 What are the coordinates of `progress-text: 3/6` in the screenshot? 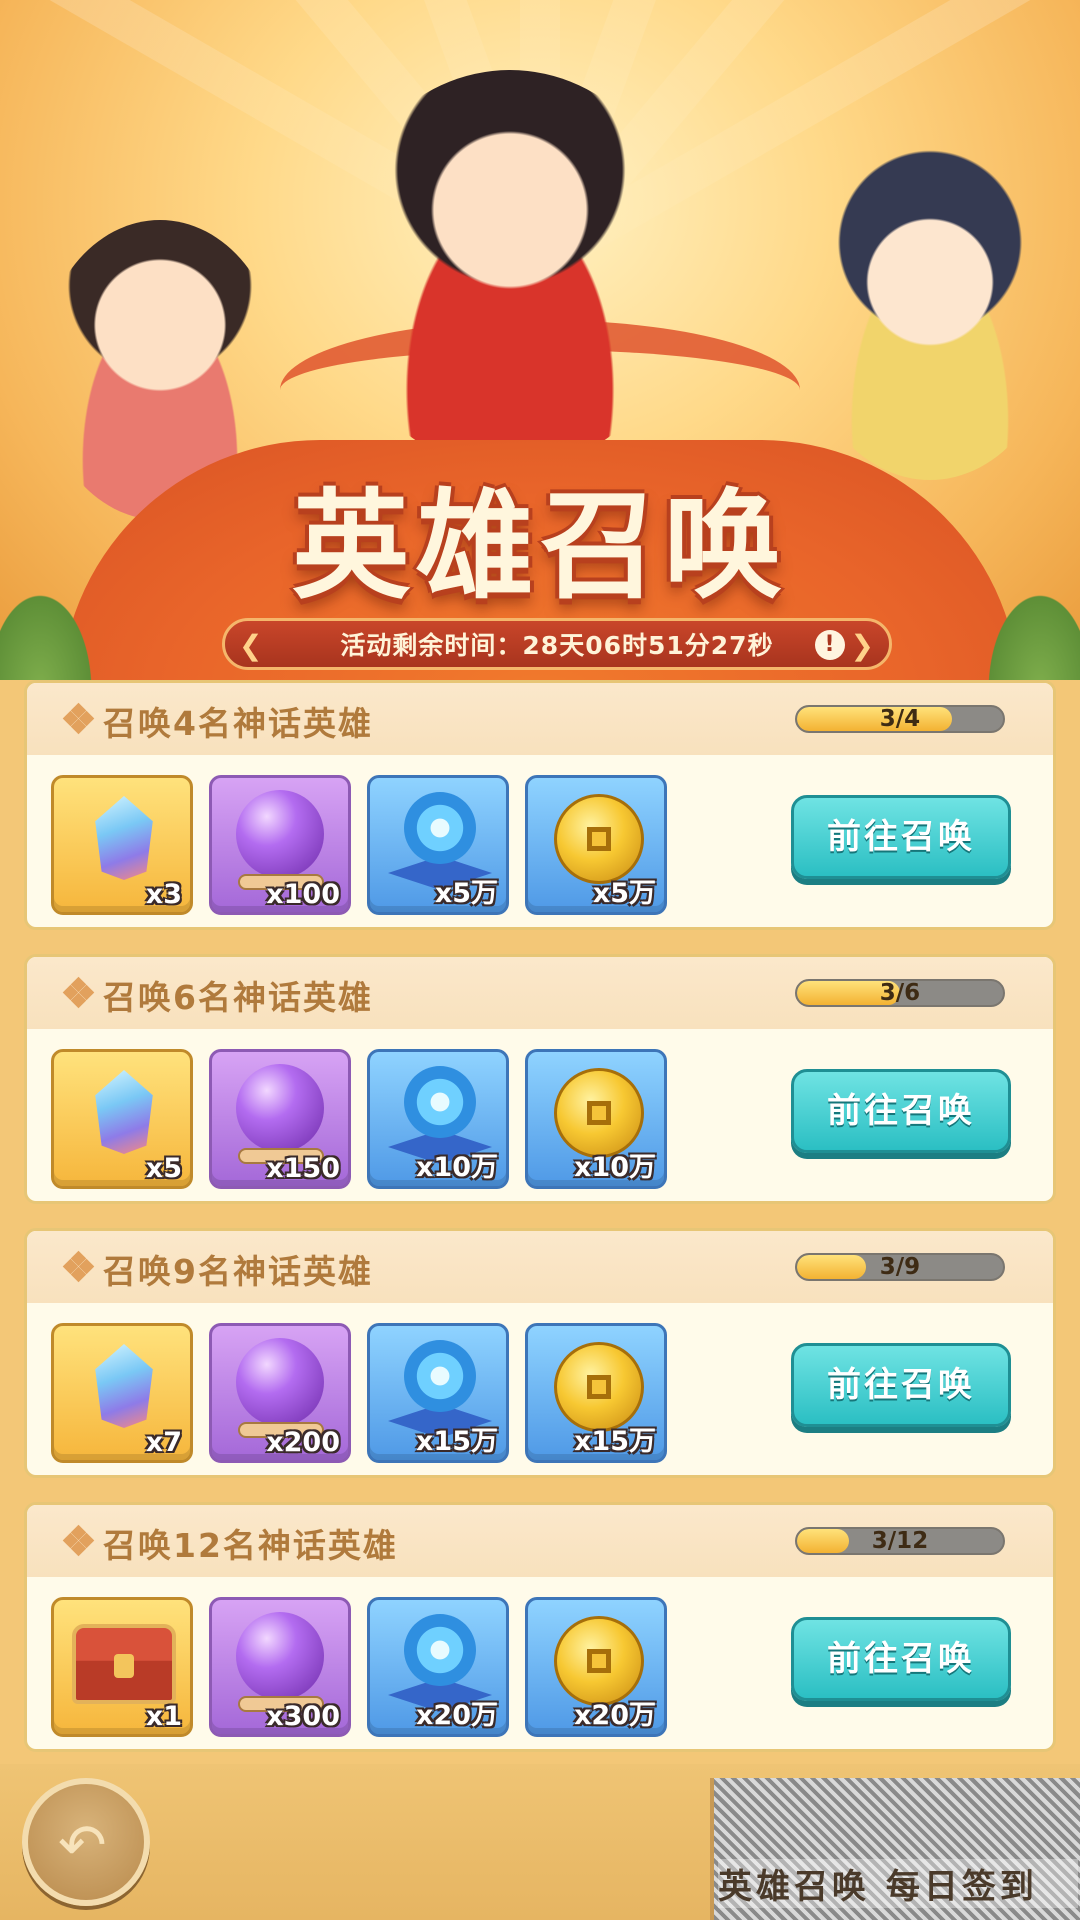 It's located at (900, 993).